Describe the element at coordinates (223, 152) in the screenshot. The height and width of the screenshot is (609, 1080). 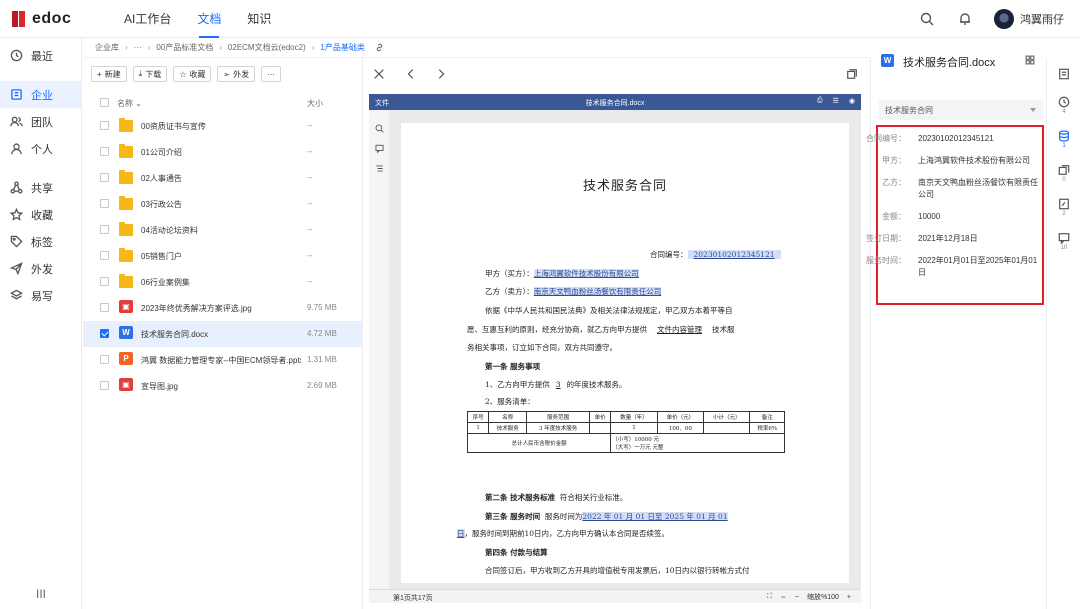
I see `list-item: 01公司介绍 --` at that location.